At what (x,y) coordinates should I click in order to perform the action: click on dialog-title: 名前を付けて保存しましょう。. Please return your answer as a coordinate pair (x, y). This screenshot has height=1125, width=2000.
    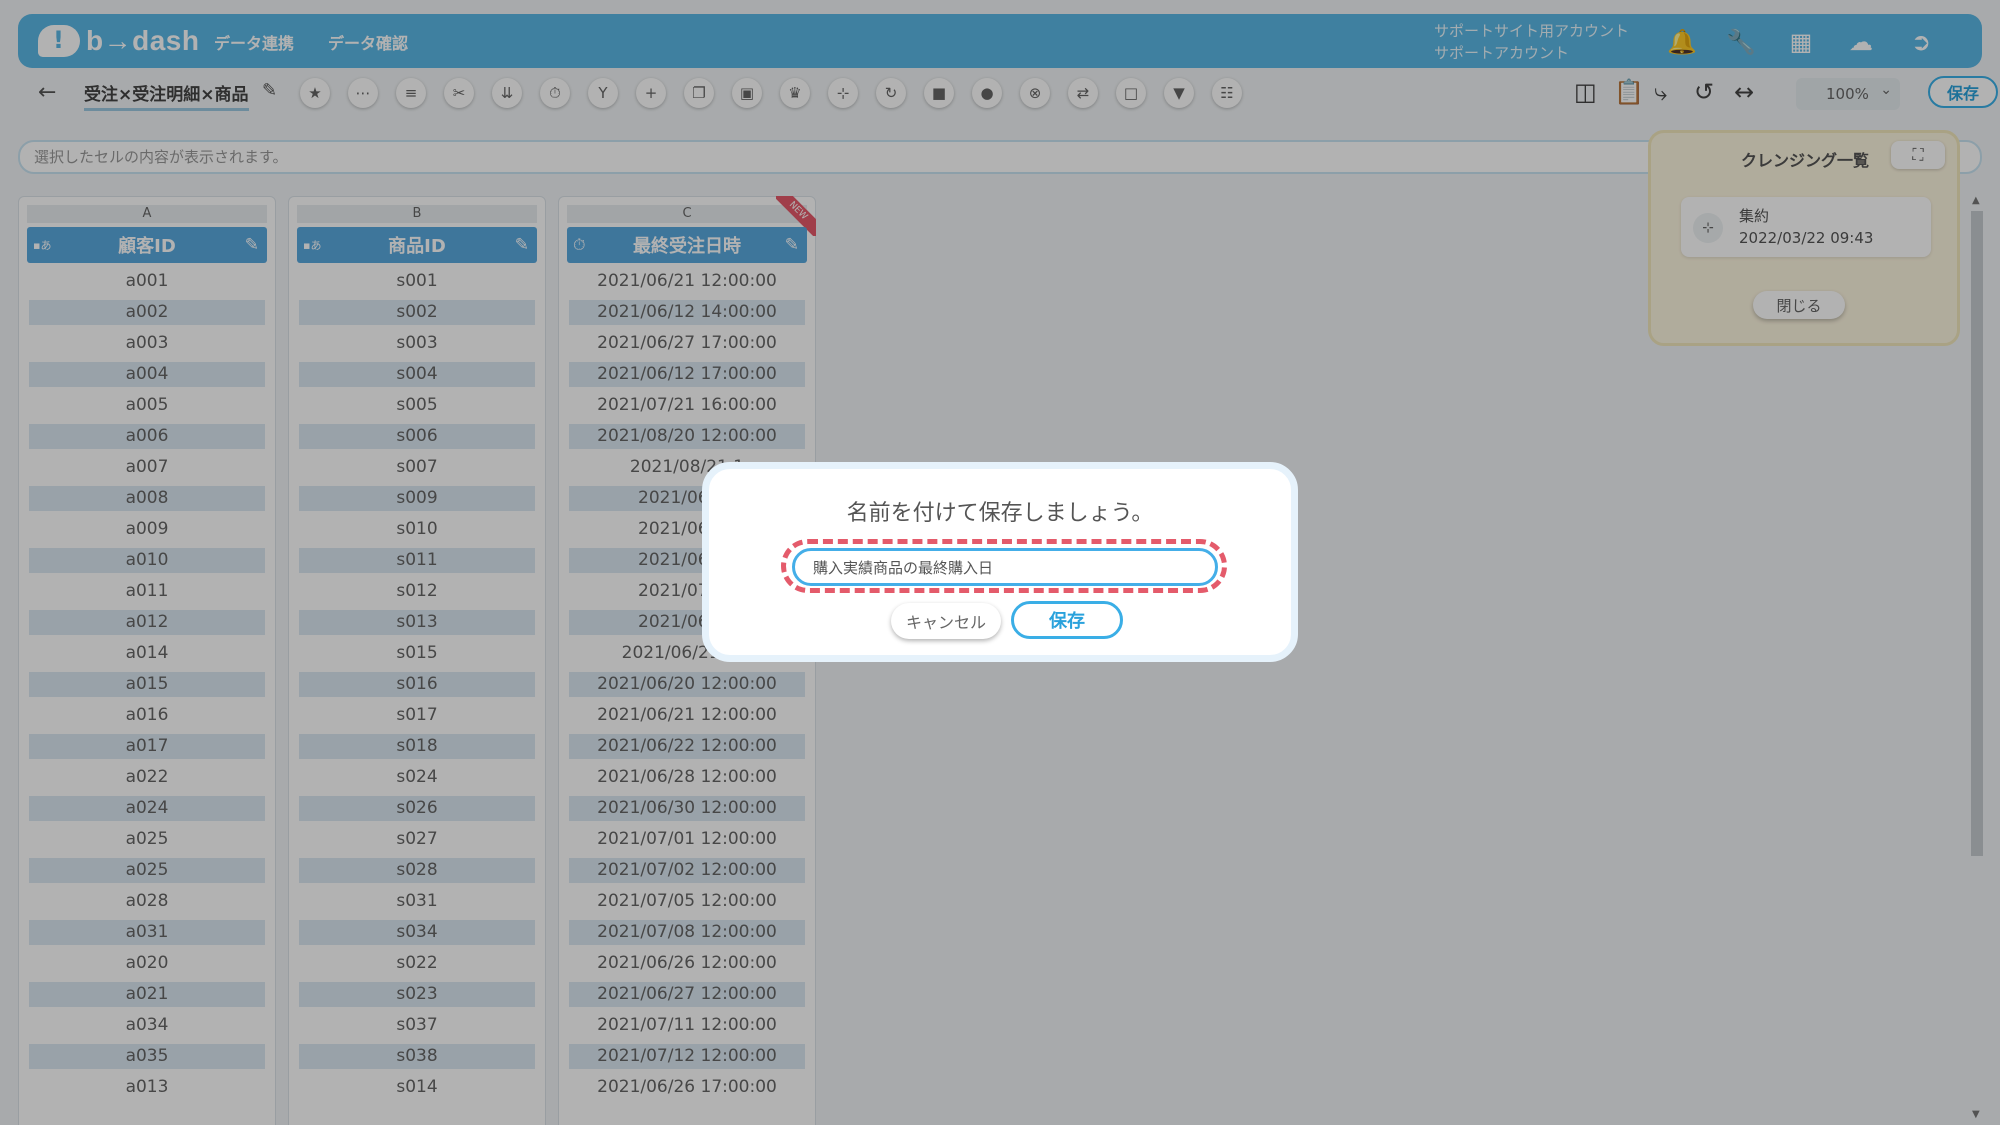
    Looking at the image, I should click on (1000, 513).